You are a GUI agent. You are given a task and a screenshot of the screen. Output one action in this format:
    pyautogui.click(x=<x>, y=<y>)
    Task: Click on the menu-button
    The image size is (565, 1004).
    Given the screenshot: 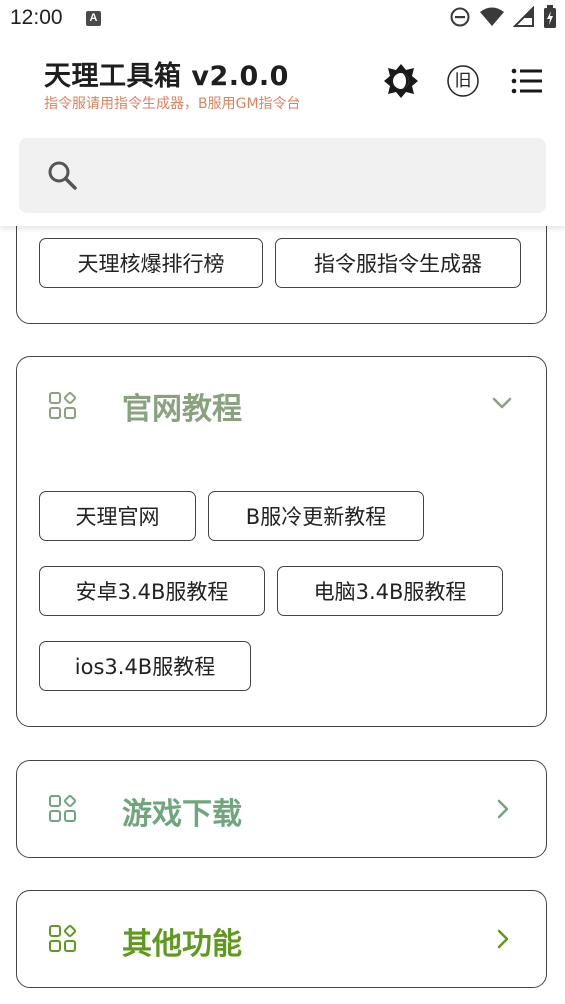 What is the action you would take?
    pyautogui.click(x=527, y=81)
    